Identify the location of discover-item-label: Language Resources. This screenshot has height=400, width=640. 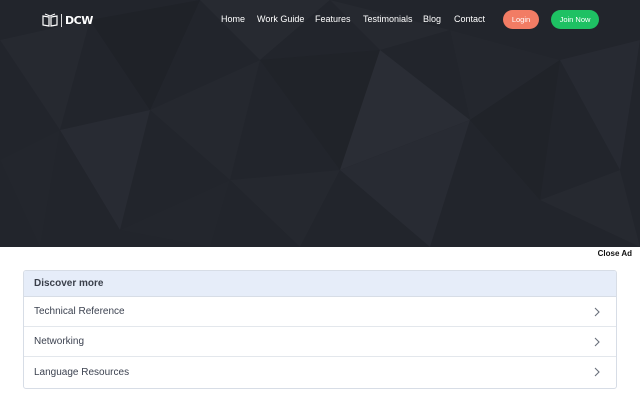
(82, 372).